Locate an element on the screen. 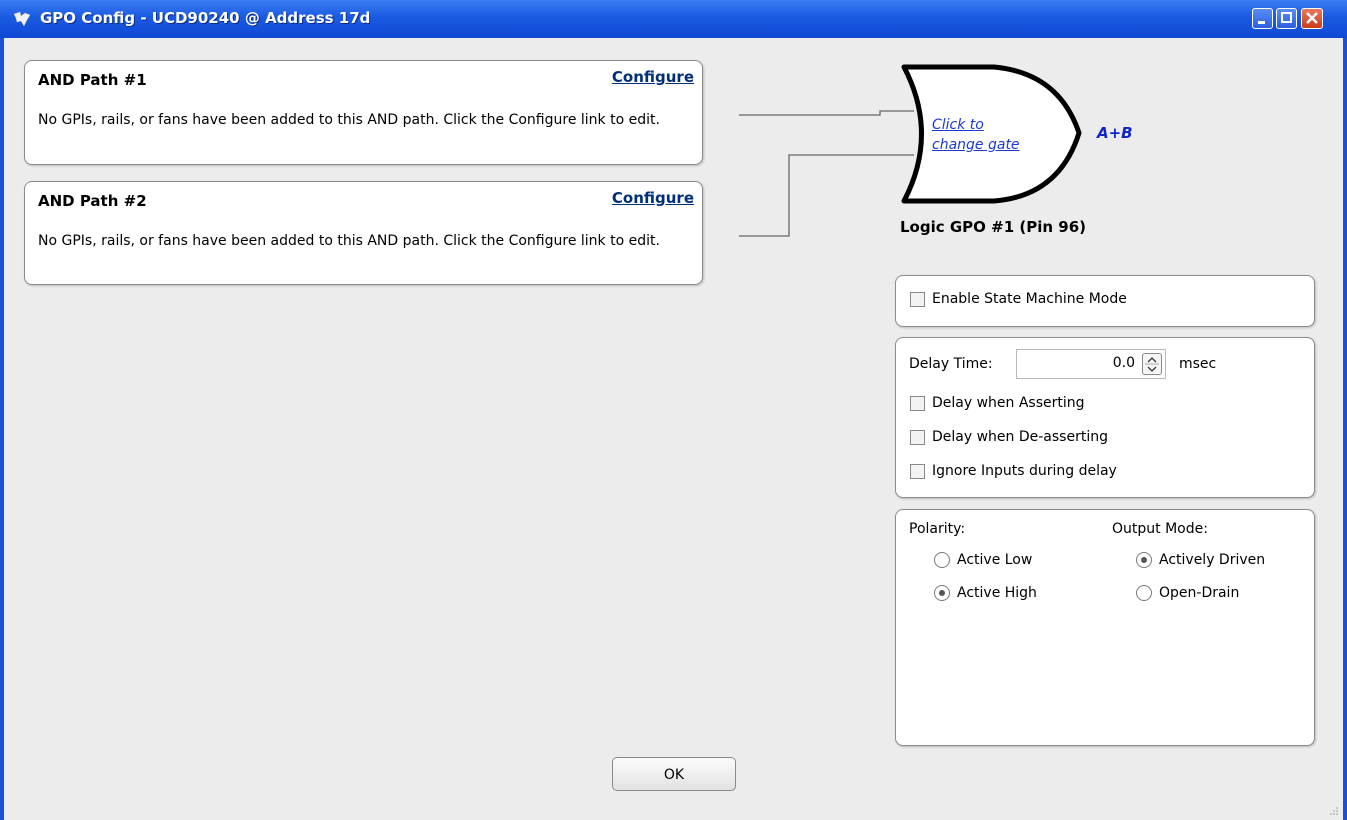  radio-label: Active Low is located at coordinates (995, 560).